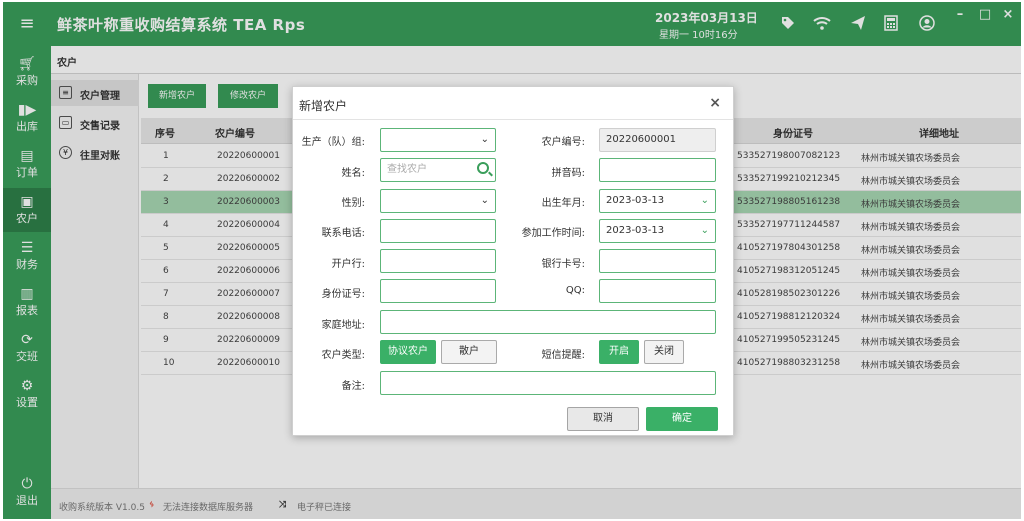  I want to click on idno-field, so click(438, 291).